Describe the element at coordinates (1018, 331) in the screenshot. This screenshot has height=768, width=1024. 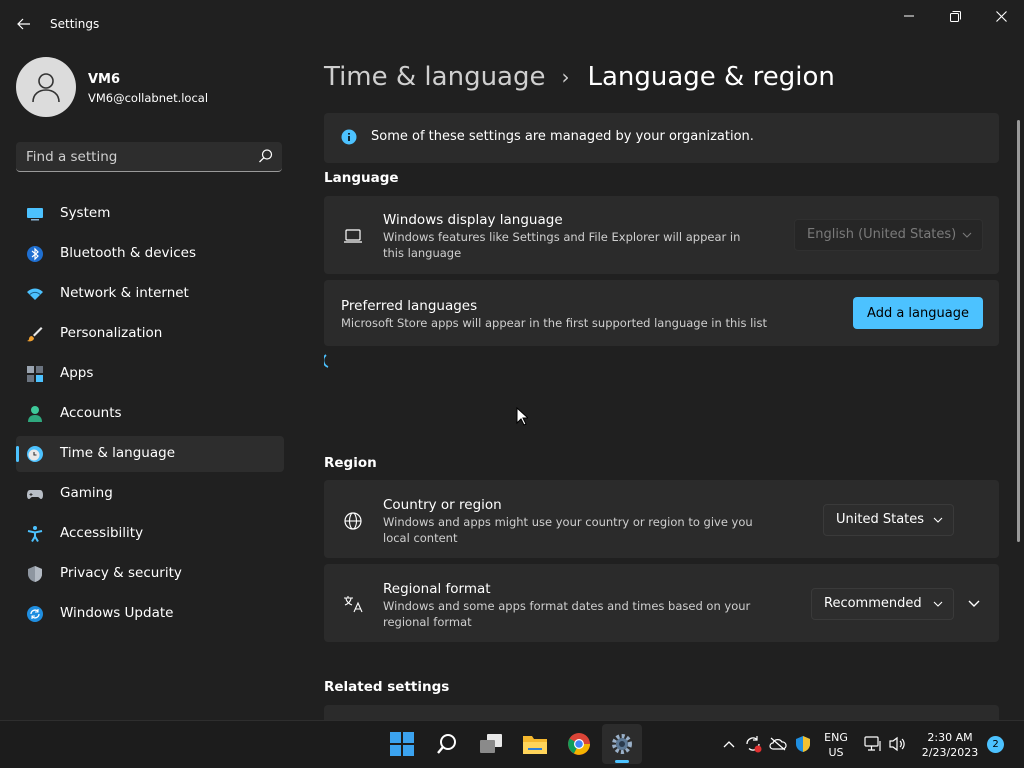
I see `scrollbar` at that location.